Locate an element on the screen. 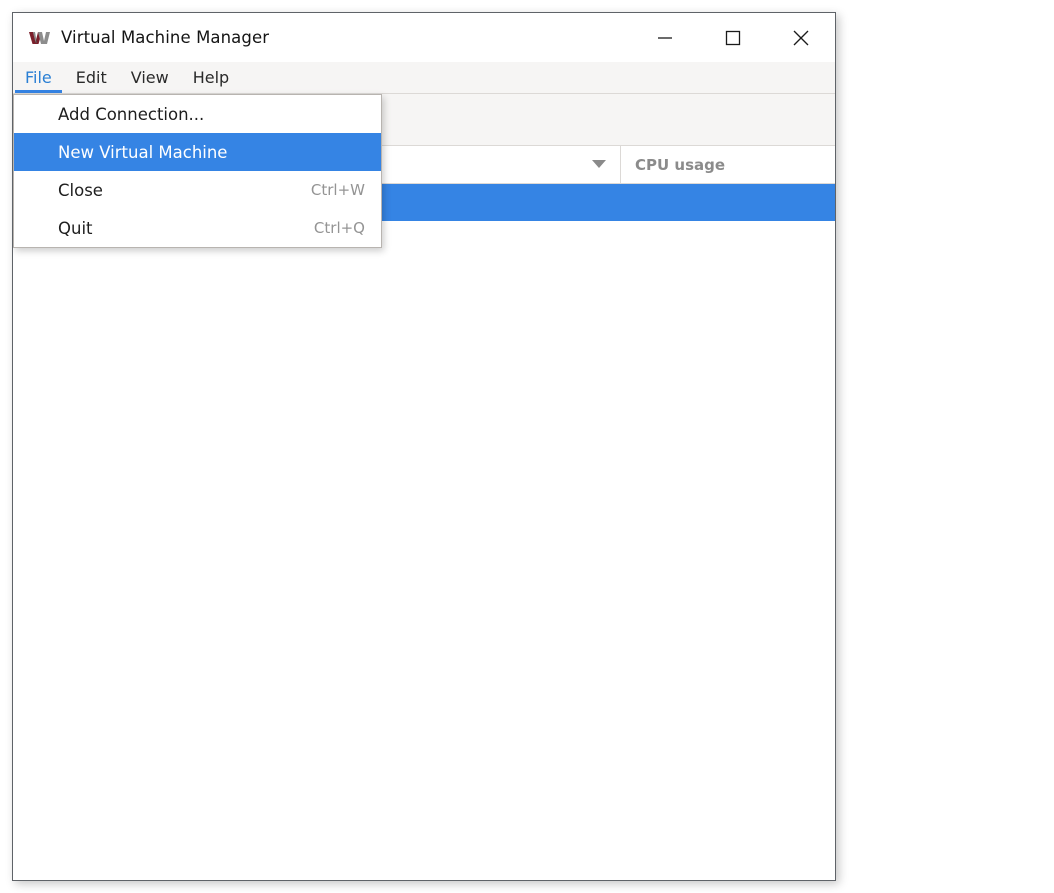  menu-bar: File Edit View Help is located at coordinates (424, 78).